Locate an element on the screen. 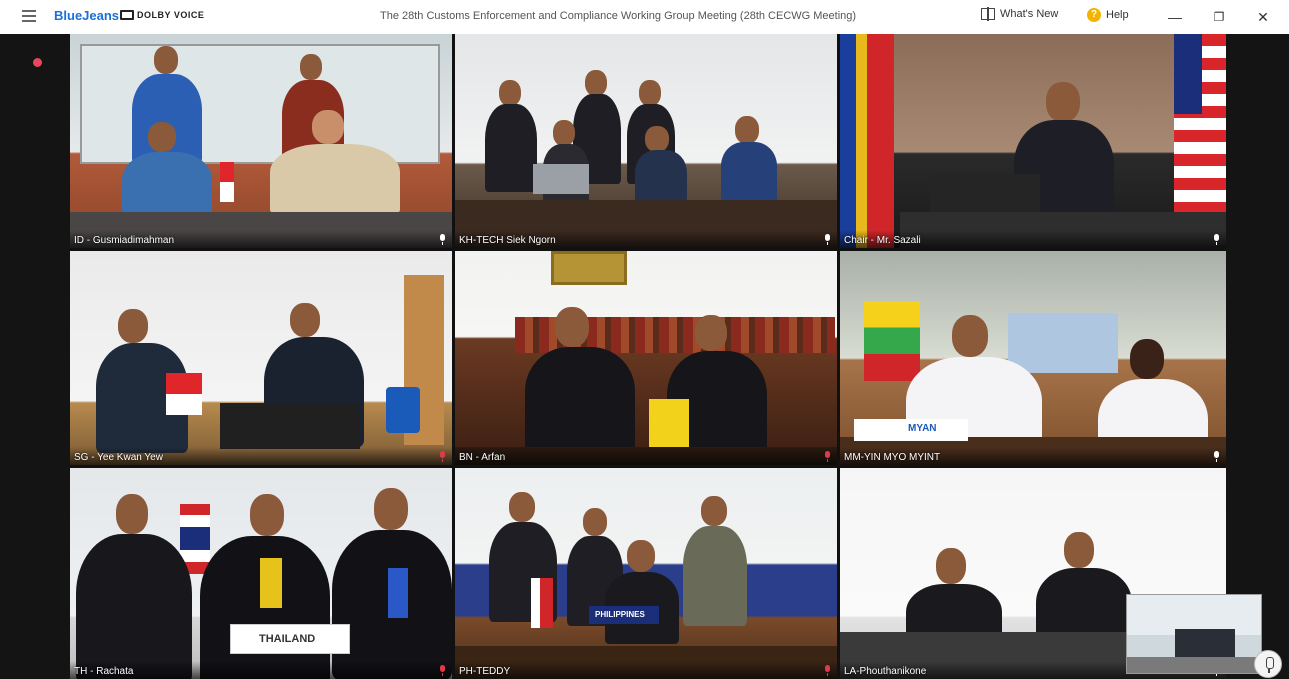 This screenshot has height=679, width=1289. participant-name: KH-TECH Siek Ngorn is located at coordinates (507, 240).